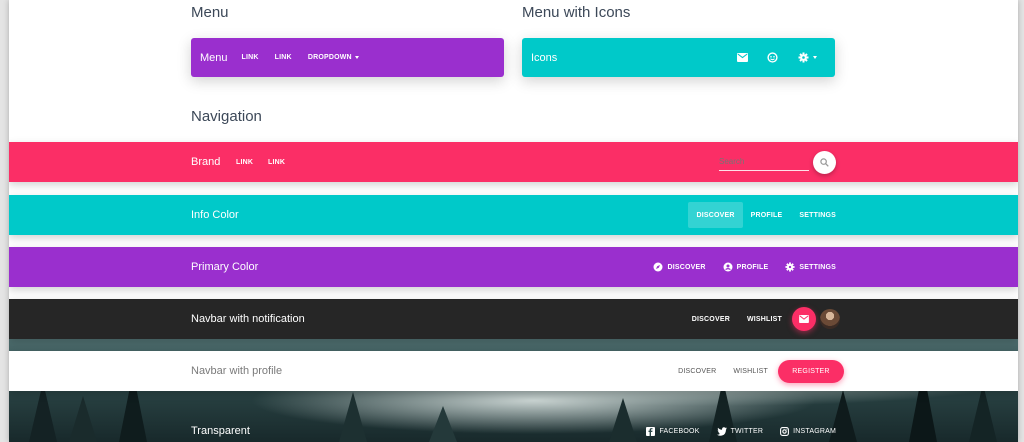 The image size is (1024, 442). I want to click on search-button, so click(824, 162).